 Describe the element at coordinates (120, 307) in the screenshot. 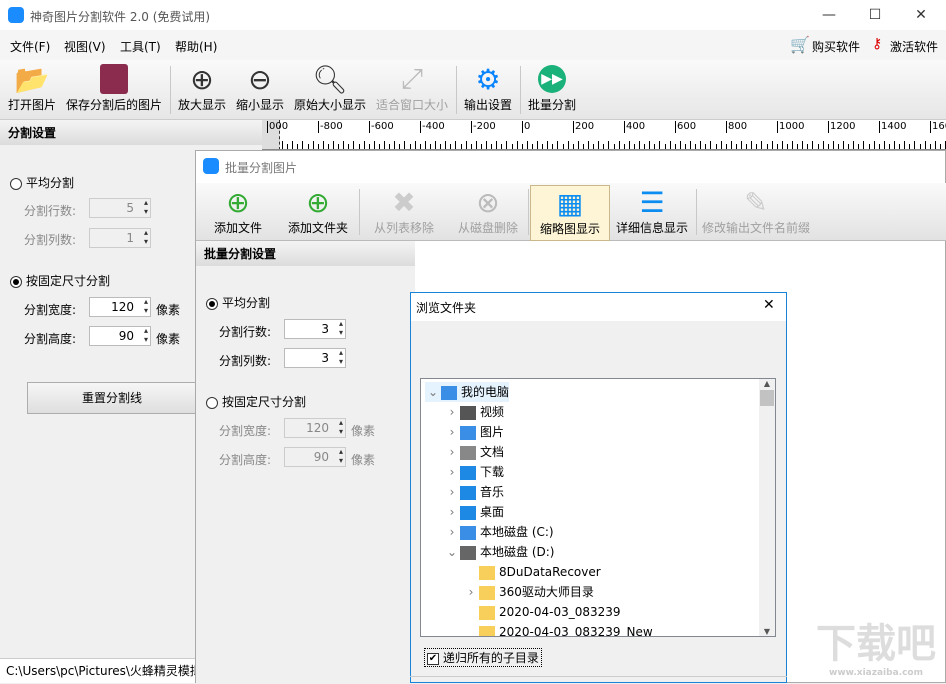

I see `width-spinner: 120` at that location.